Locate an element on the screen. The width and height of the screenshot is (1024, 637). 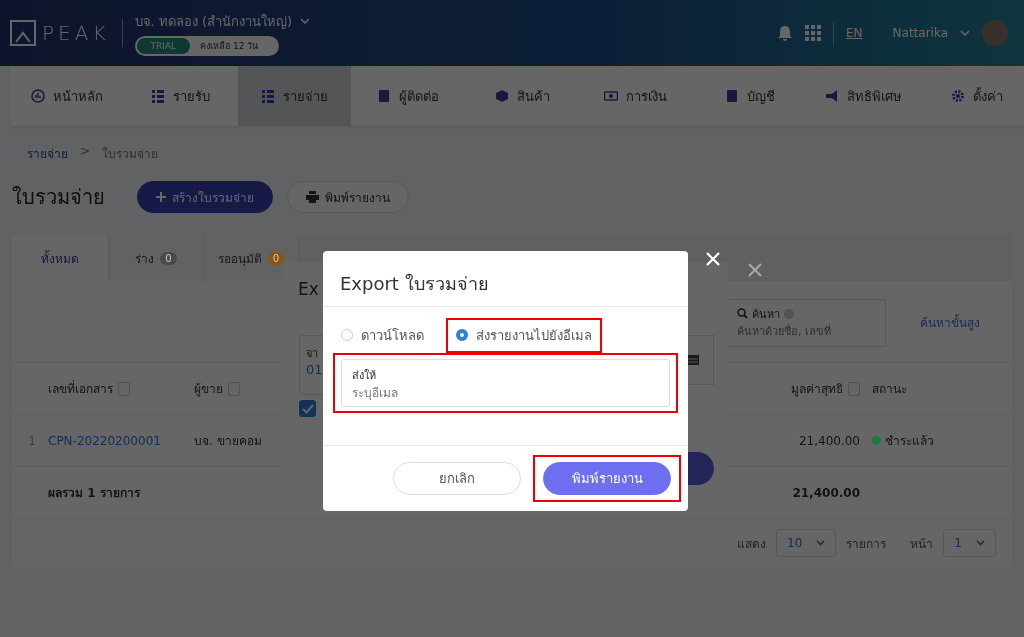
dialog-title: Export ใบรวมจ่าย is located at coordinates (505, 279).